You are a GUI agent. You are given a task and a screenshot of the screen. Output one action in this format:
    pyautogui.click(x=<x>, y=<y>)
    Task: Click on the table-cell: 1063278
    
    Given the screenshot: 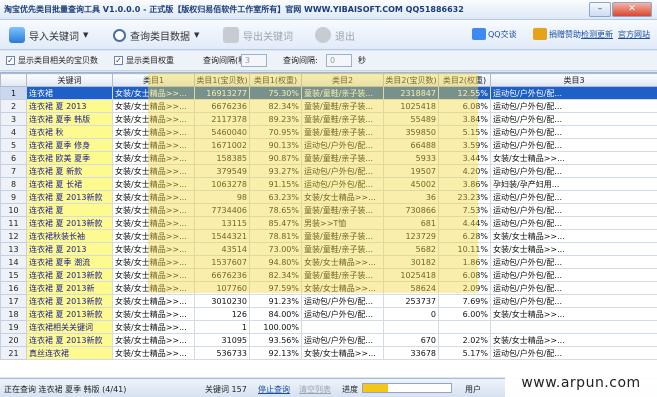 What is the action you would take?
    pyautogui.click(x=222, y=184)
    